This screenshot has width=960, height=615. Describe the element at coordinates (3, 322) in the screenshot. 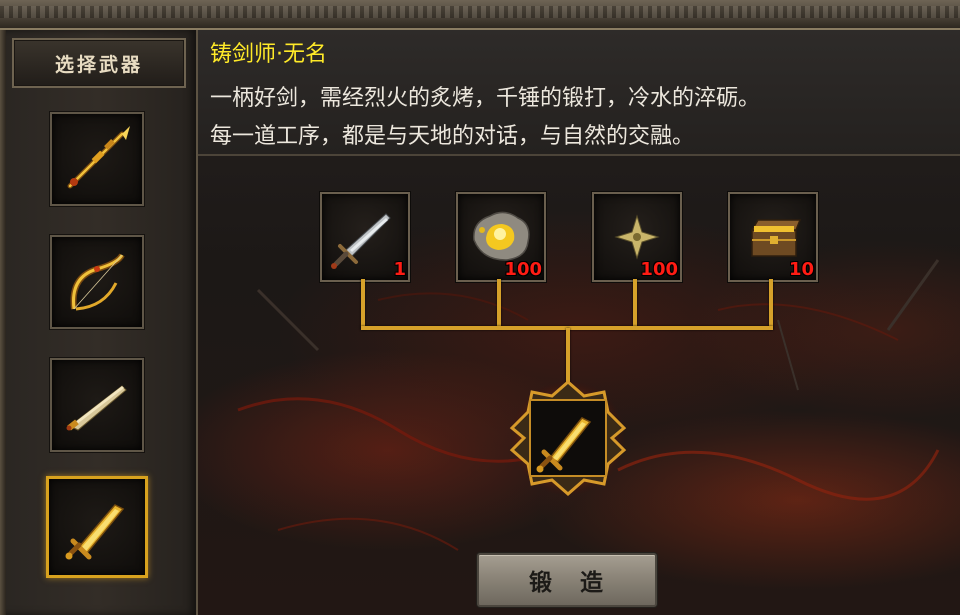

I see `sidebar-edge` at that location.